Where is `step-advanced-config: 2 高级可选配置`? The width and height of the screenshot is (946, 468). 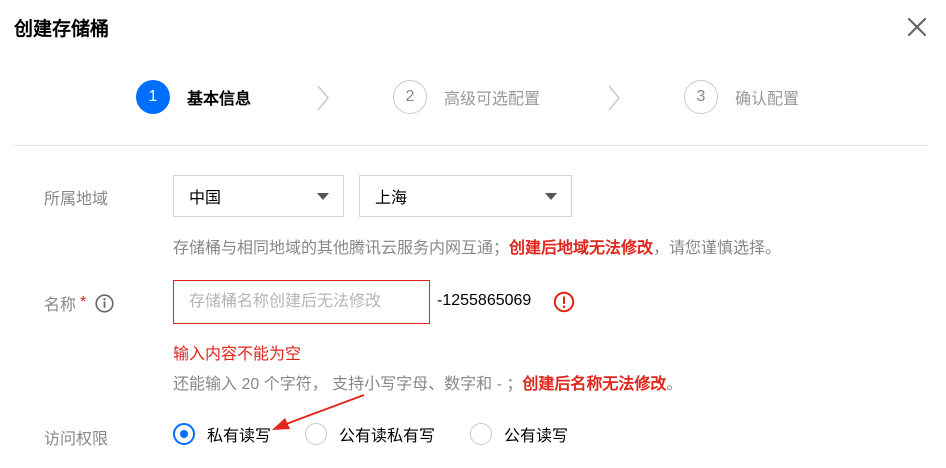 step-advanced-config: 2 高级可选配置 is located at coordinates (466, 97).